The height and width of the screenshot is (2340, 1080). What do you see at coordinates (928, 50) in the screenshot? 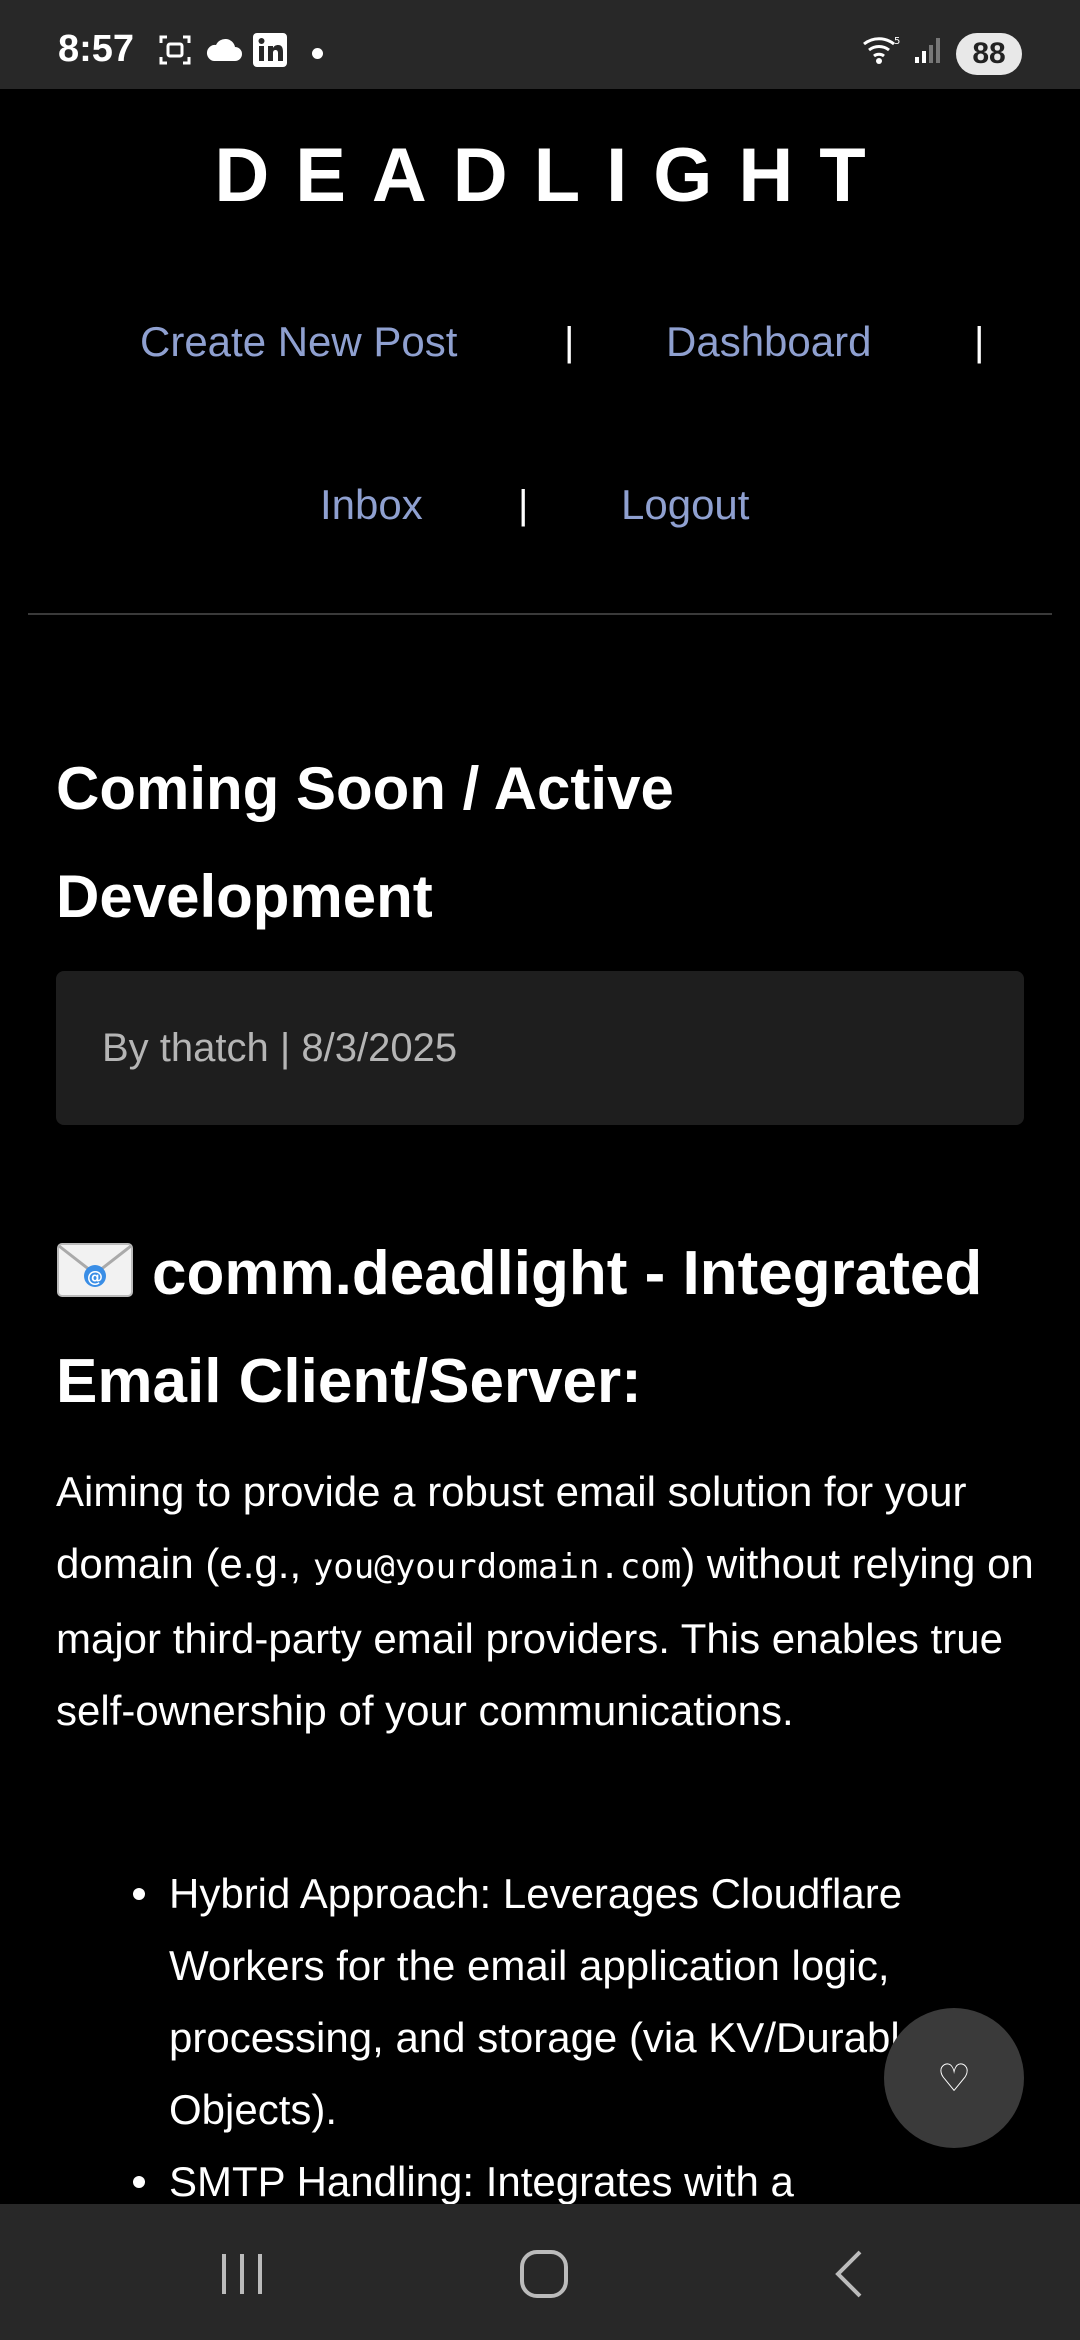
I see `signal-icon` at bounding box center [928, 50].